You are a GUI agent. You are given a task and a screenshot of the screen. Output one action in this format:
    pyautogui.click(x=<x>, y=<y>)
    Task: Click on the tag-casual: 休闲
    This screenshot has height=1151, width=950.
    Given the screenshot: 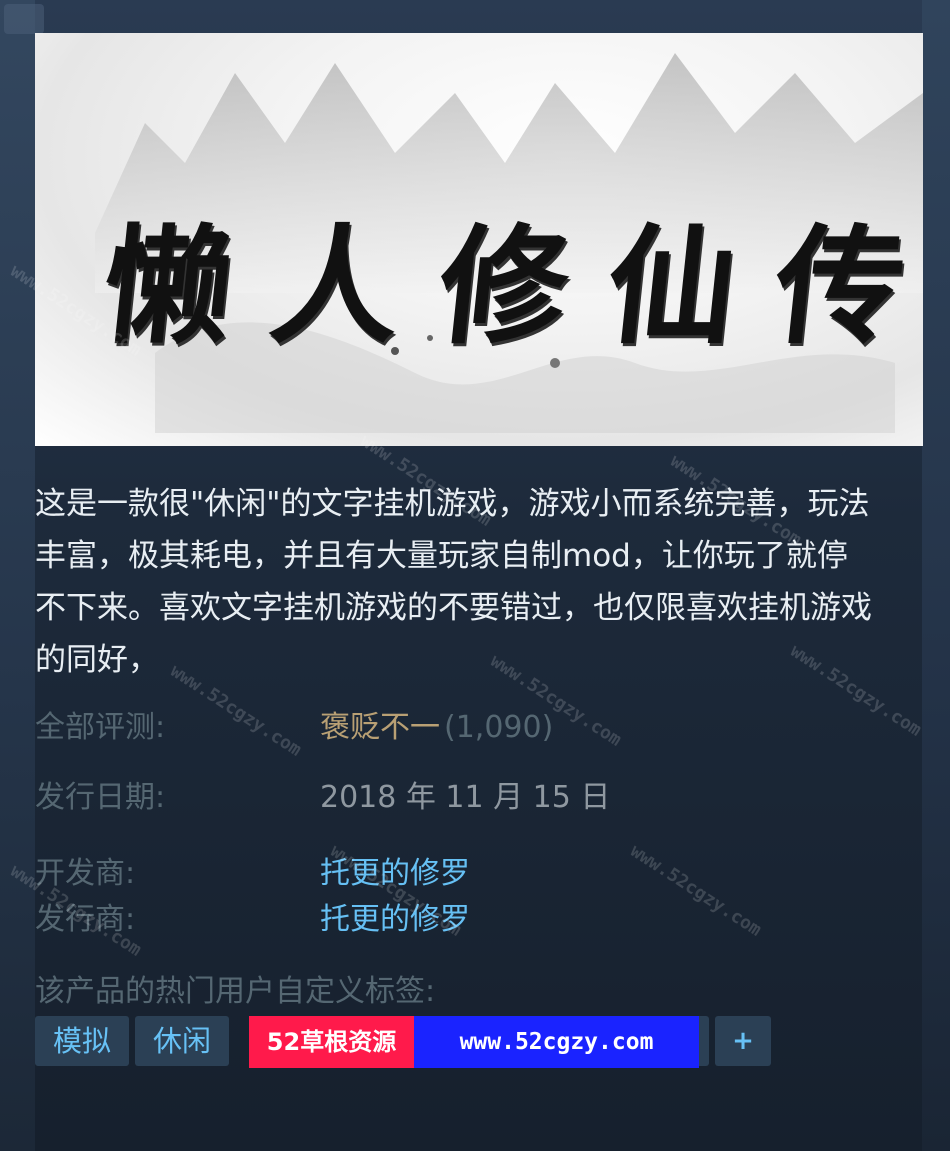 What is the action you would take?
    pyautogui.click(x=182, y=1041)
    